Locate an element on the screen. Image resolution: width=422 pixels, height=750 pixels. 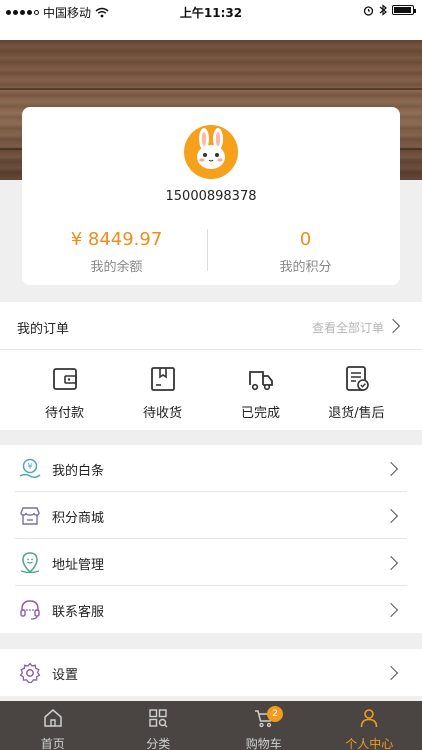
location-pin-icon is located at coordinates (30, 563).